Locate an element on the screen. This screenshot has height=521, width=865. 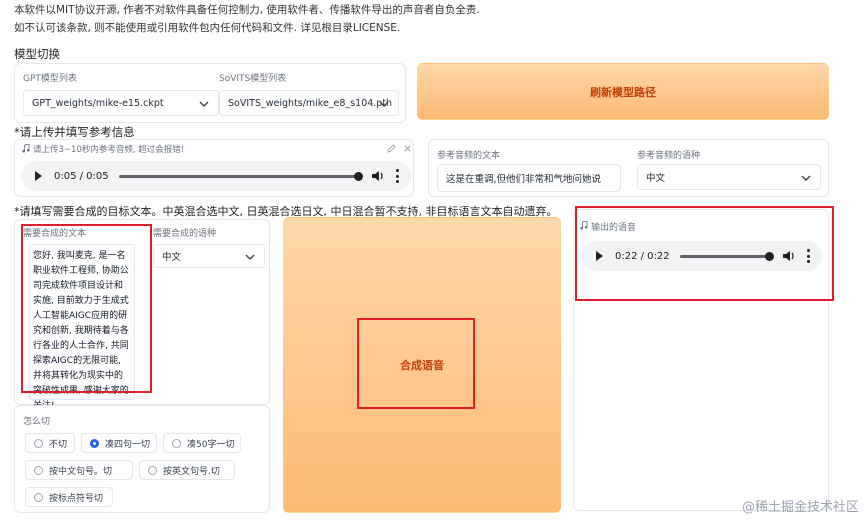
reference-audio-time: 0:05 / 0:05 is located at coordinates (81, 176).